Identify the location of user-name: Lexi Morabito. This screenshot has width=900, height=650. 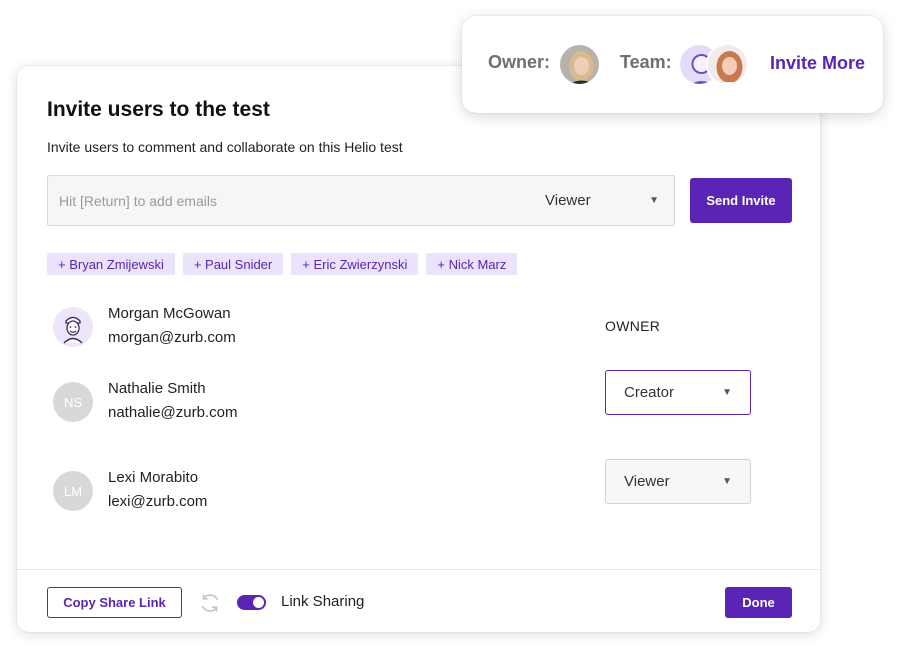
(153, 477).